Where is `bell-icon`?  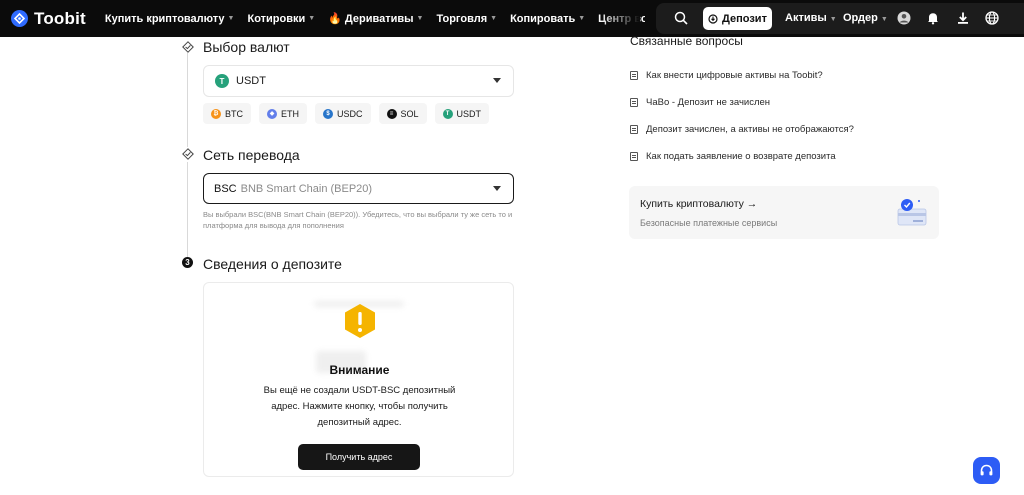 bell-icon is located at coordinates (933, 18).